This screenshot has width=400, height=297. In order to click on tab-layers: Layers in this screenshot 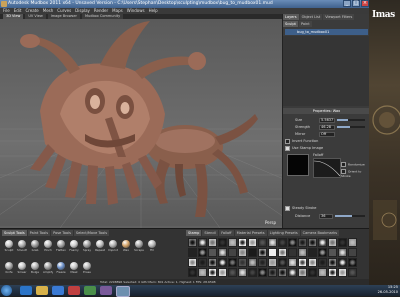, I will do `click(291, 17)`.